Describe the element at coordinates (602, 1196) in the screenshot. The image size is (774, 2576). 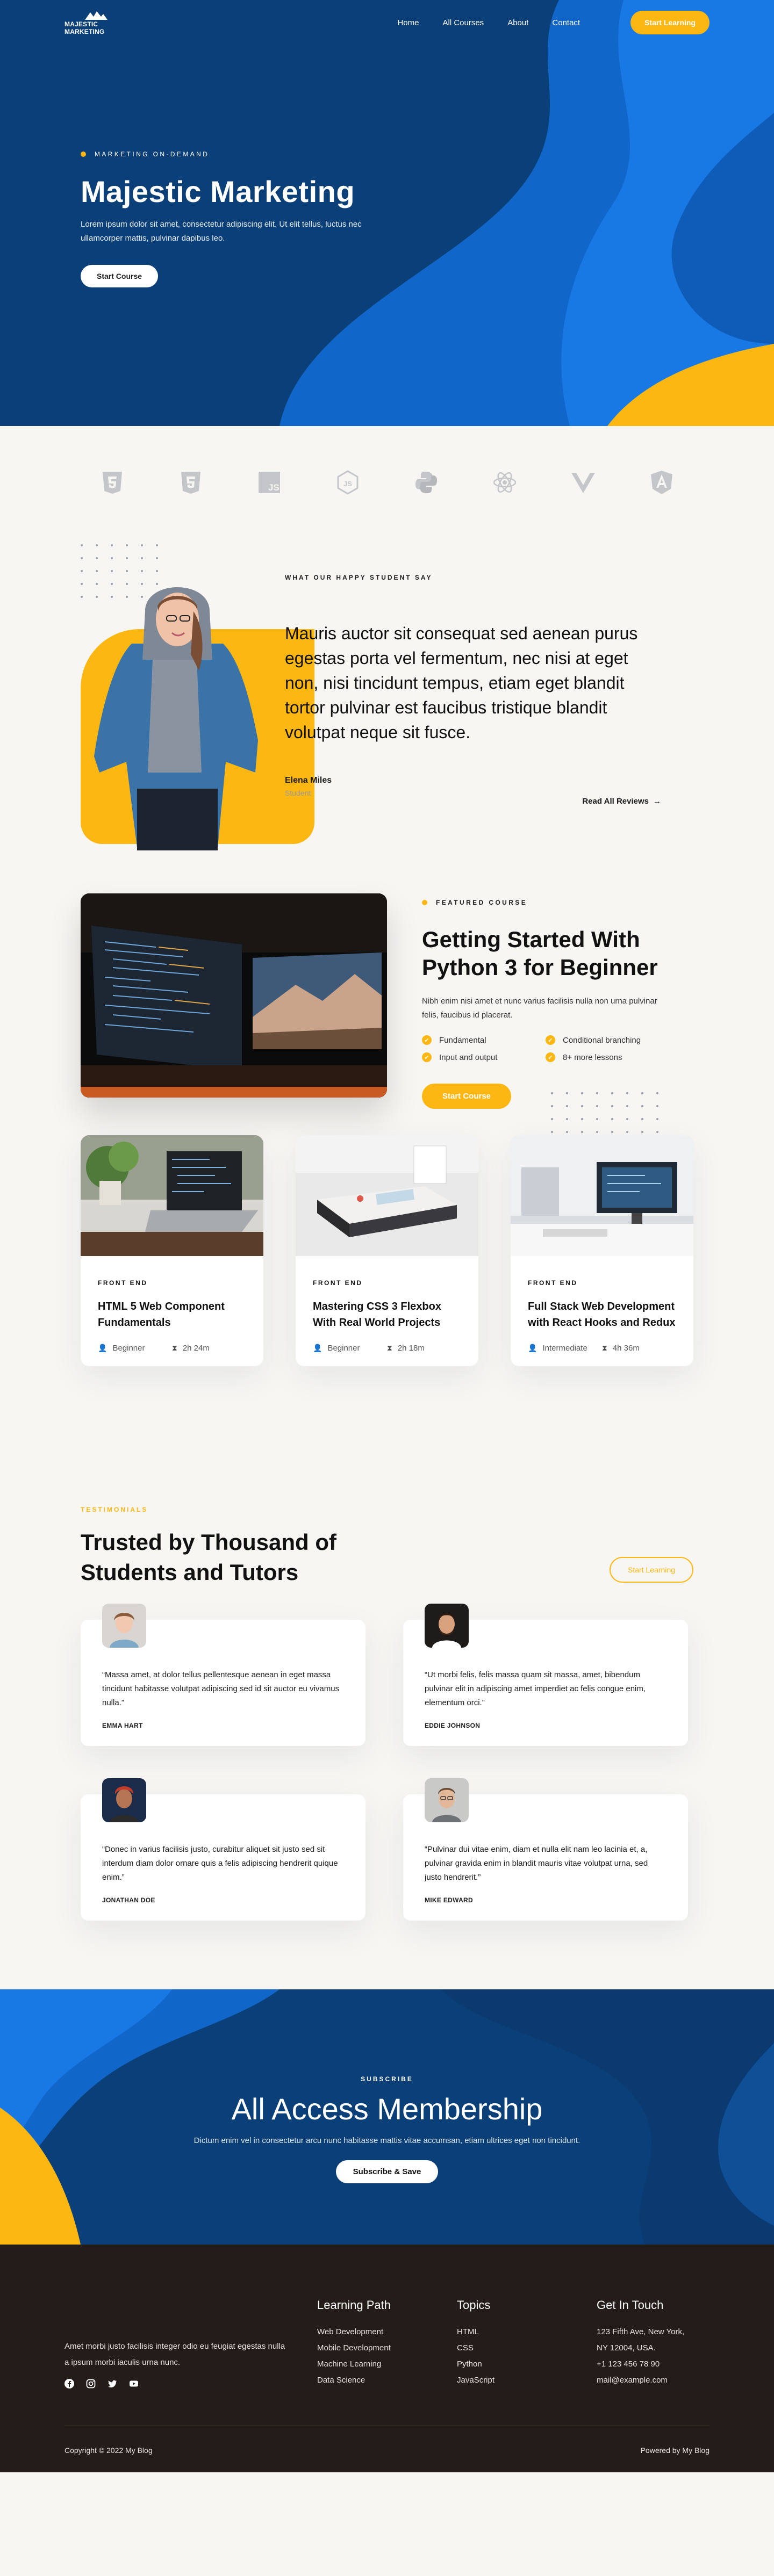
I see `workstation-photo` at that location.